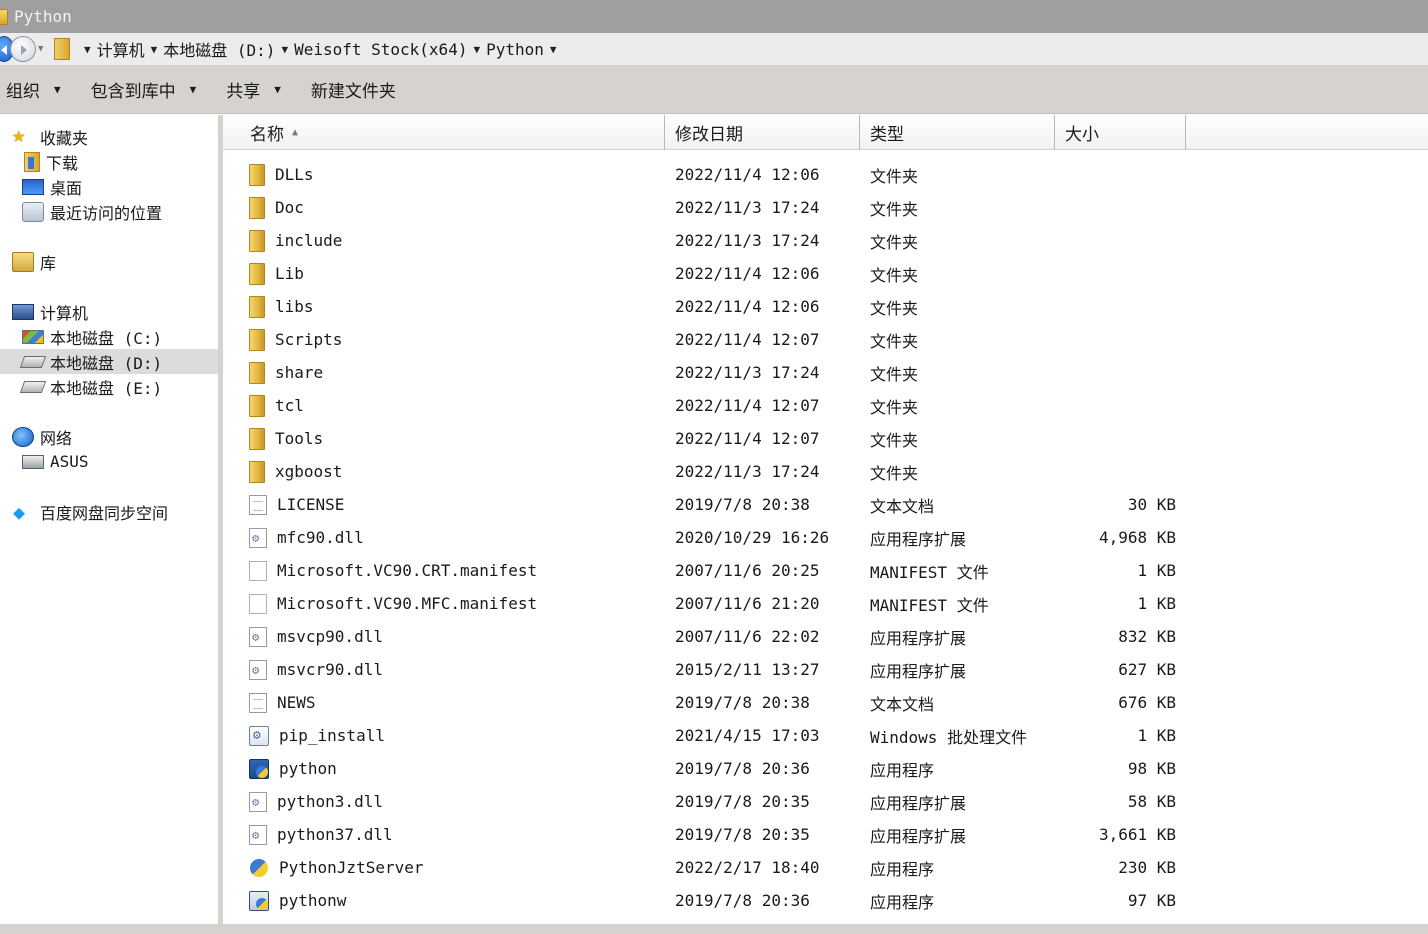 The height and width of the screenshot is (934, 1428). I want to click on nav-item-drive-c: 本地磁盘 (C:), so click(109, 336).